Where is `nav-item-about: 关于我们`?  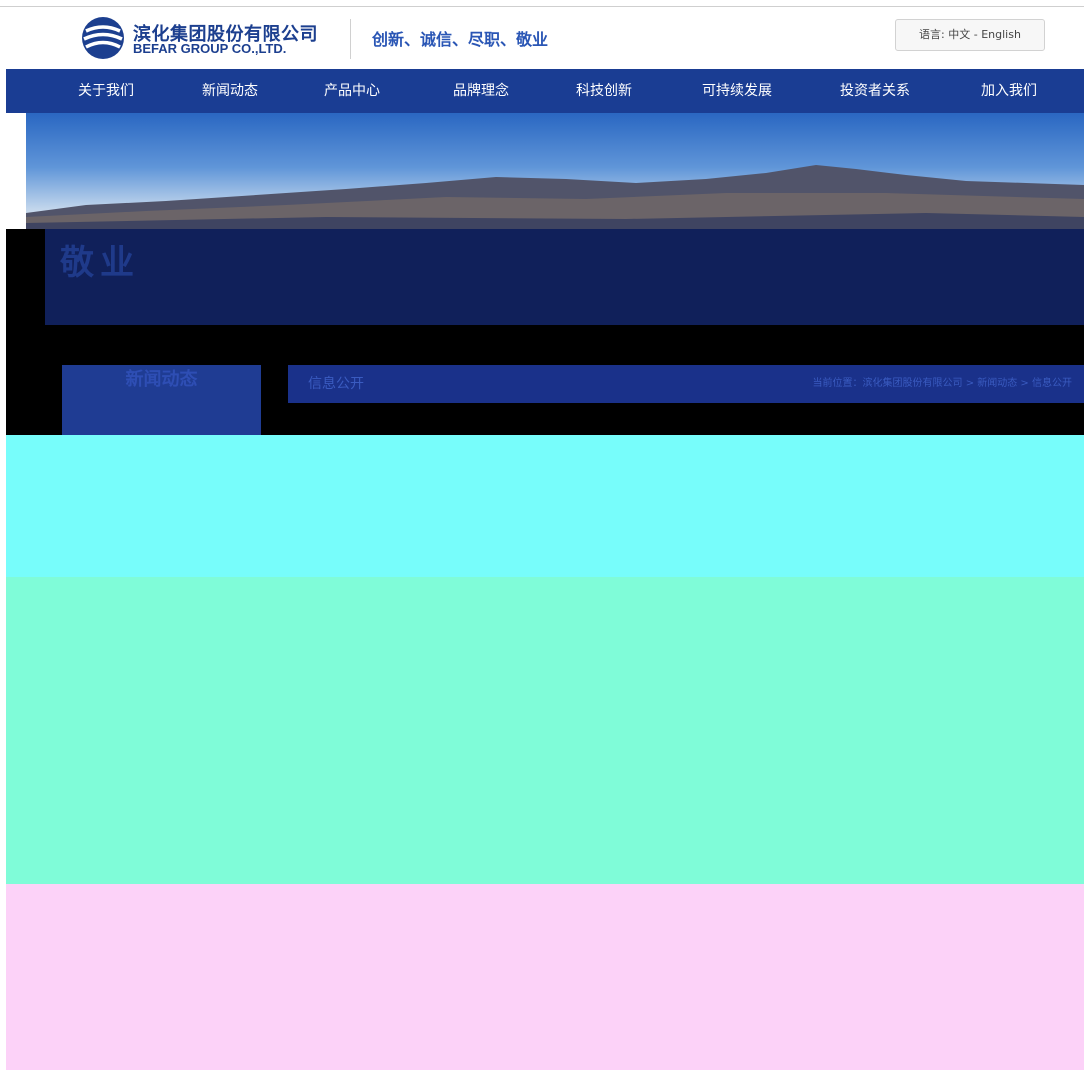 nav-item-about: 关于我们 is located at coordinates (106, 91).